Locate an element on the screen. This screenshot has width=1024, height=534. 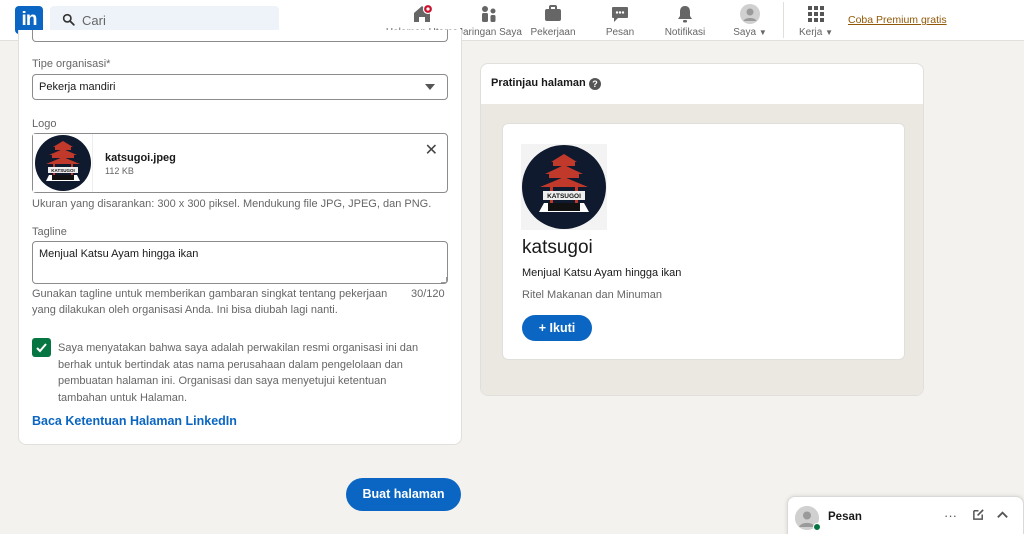
nav-jobs: Pekerjaan is located at coordinates (553, 21).